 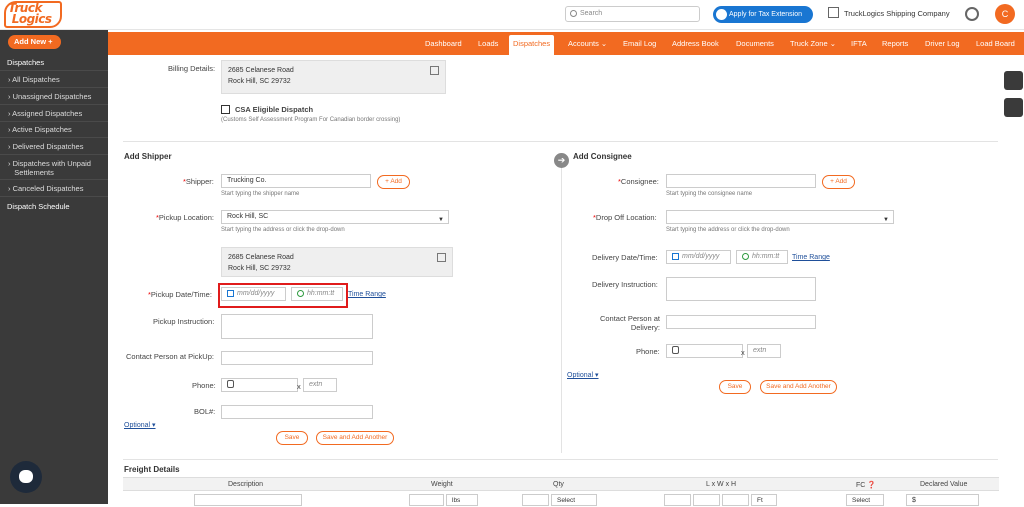 What do you see at coordinates (26, 477) in the screenshot?
I see `chat-widget-icon` at bounding box center [26, 477].